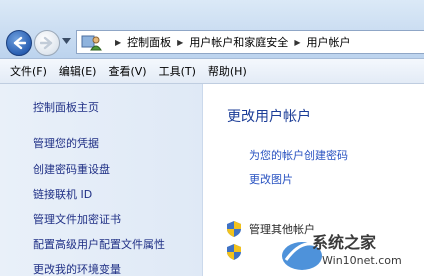 The image size is (424, 277). I want to click on menu-view: 查看(V), so click(127, 71).